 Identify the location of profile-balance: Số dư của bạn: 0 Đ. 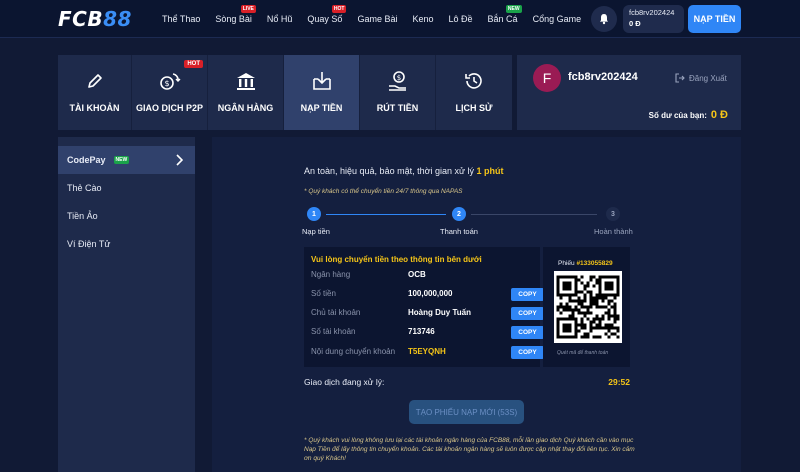
(688, 115).